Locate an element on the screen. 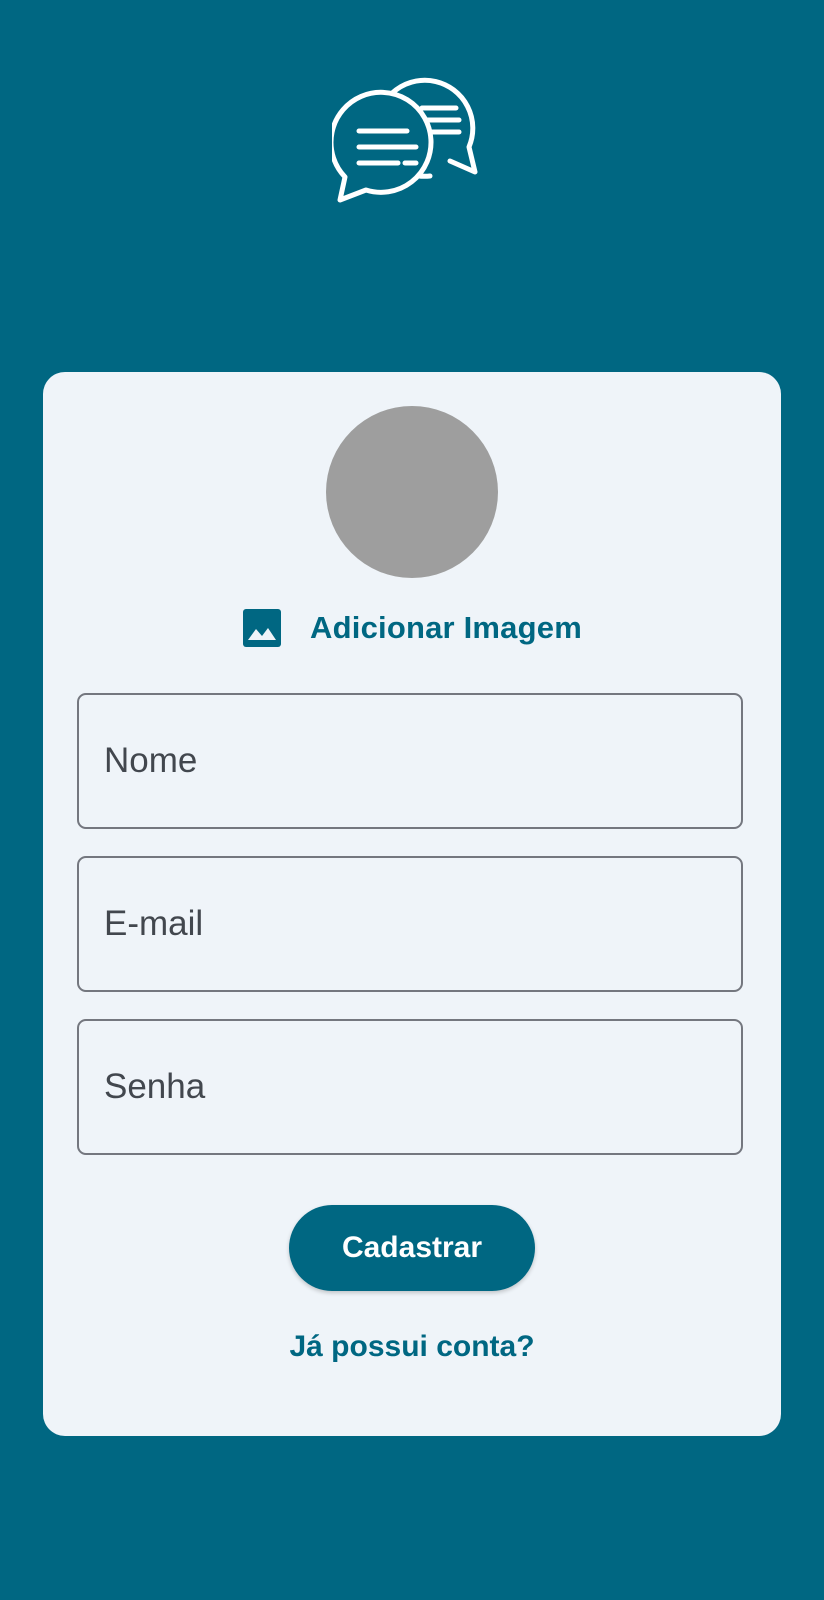 The width and height of the screenshot is (824, 1600). add-image-button: Adicionar Imagem is located at coordinates (412, 628).